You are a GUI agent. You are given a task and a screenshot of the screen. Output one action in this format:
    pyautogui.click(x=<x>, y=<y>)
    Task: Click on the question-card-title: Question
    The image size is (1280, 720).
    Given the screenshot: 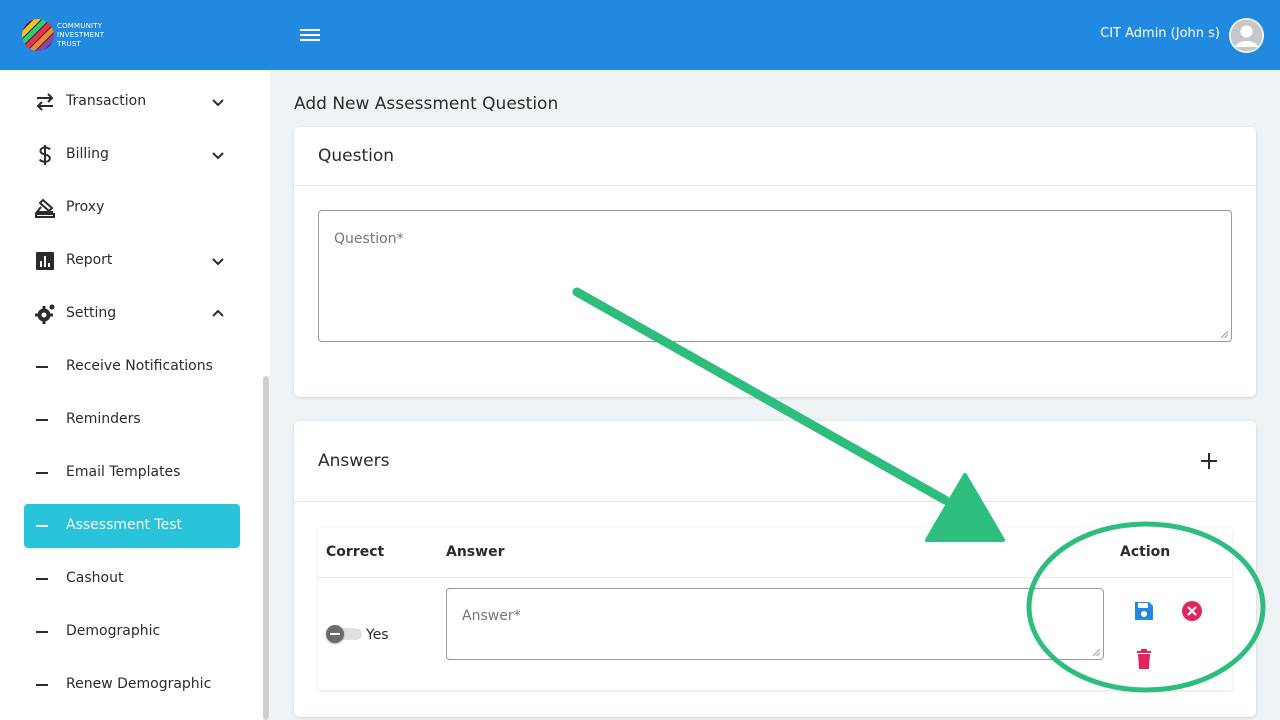 What is the action you would take?
    pyautogui.click(x=356, y=156)
    